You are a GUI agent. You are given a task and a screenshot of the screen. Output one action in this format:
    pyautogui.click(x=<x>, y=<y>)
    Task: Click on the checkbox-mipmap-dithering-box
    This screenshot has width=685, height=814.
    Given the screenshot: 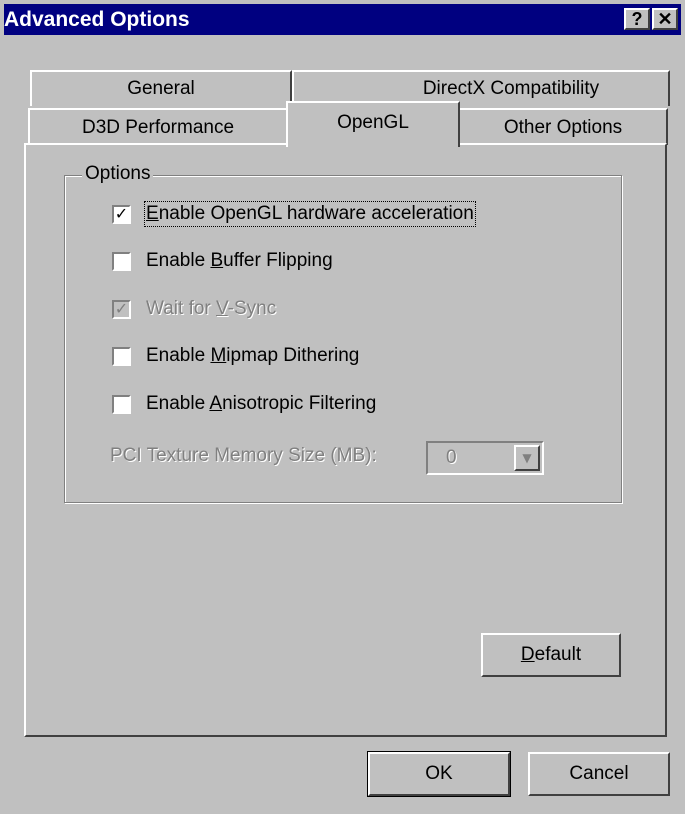 What is the action you would take?
    pyautogui.click(x=121, y=356)
    